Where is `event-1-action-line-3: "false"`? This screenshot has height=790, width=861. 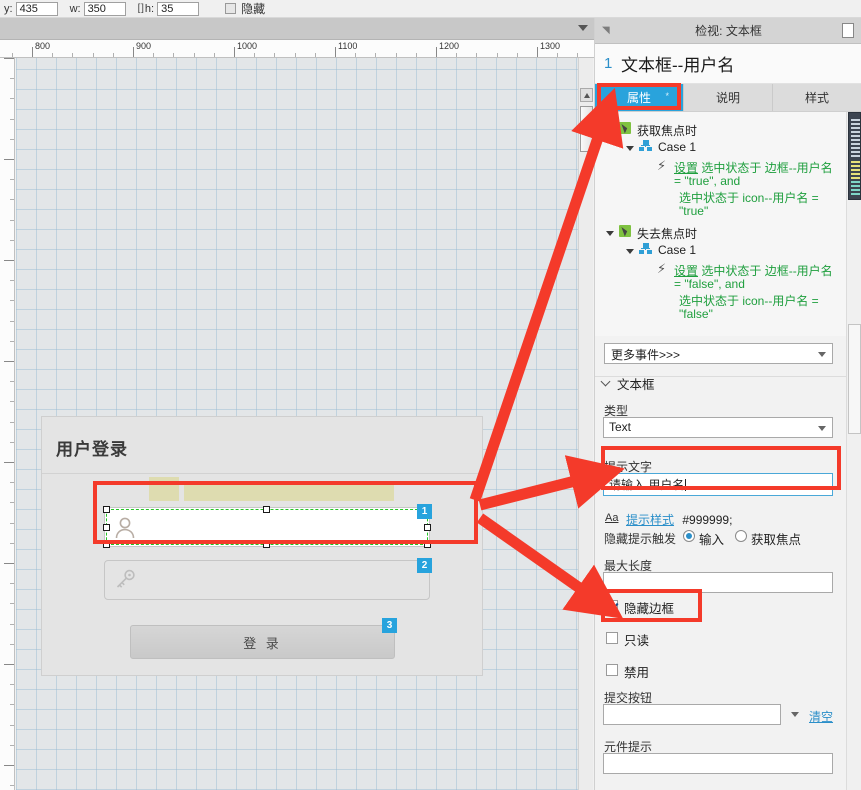 event-1-action-line-3: "false" is located at coordinates (696, 314).